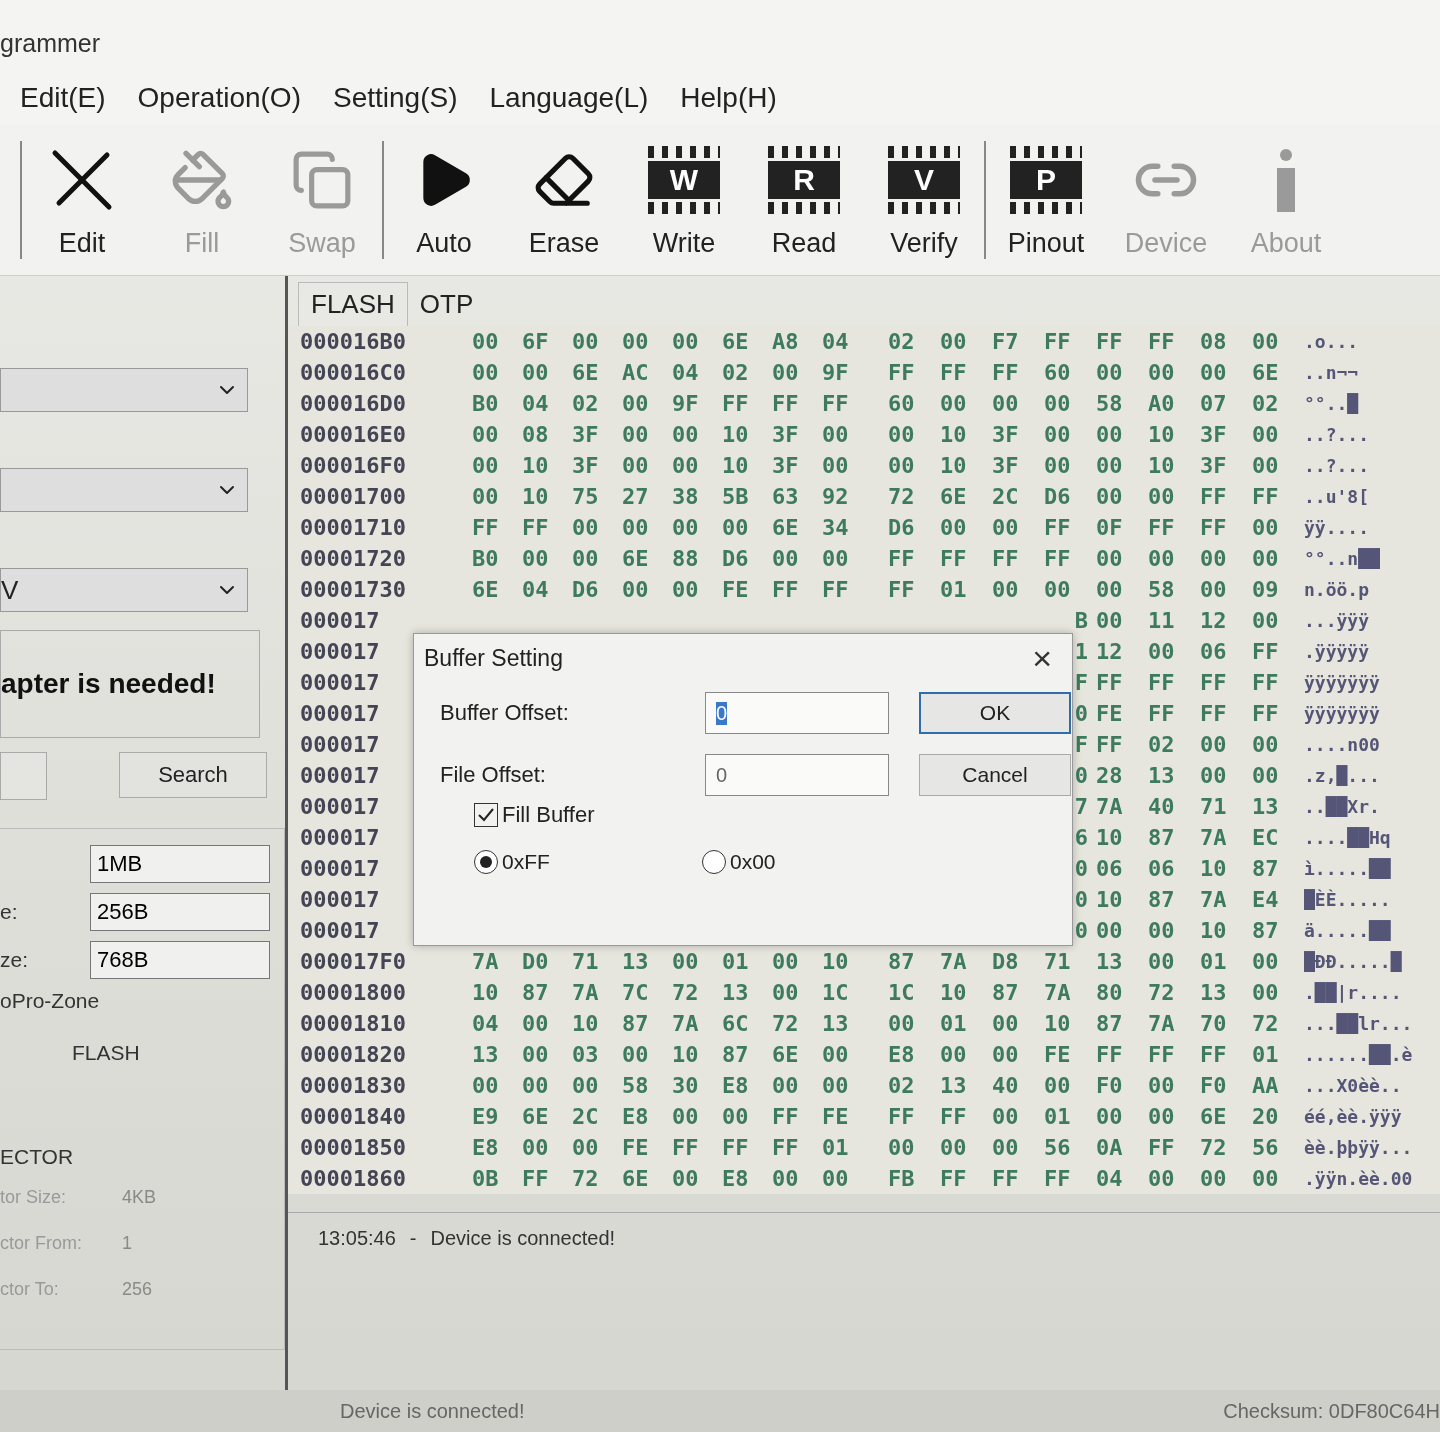 The image size is (1440, 1432). I want to click on dropdown: V, so click(124, 590).